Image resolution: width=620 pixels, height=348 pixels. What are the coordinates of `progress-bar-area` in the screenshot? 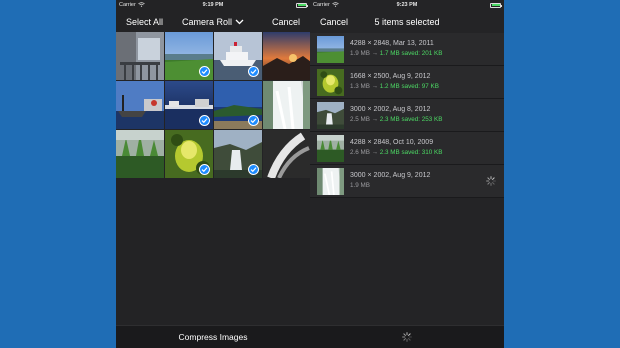 It's located at (407, 336).